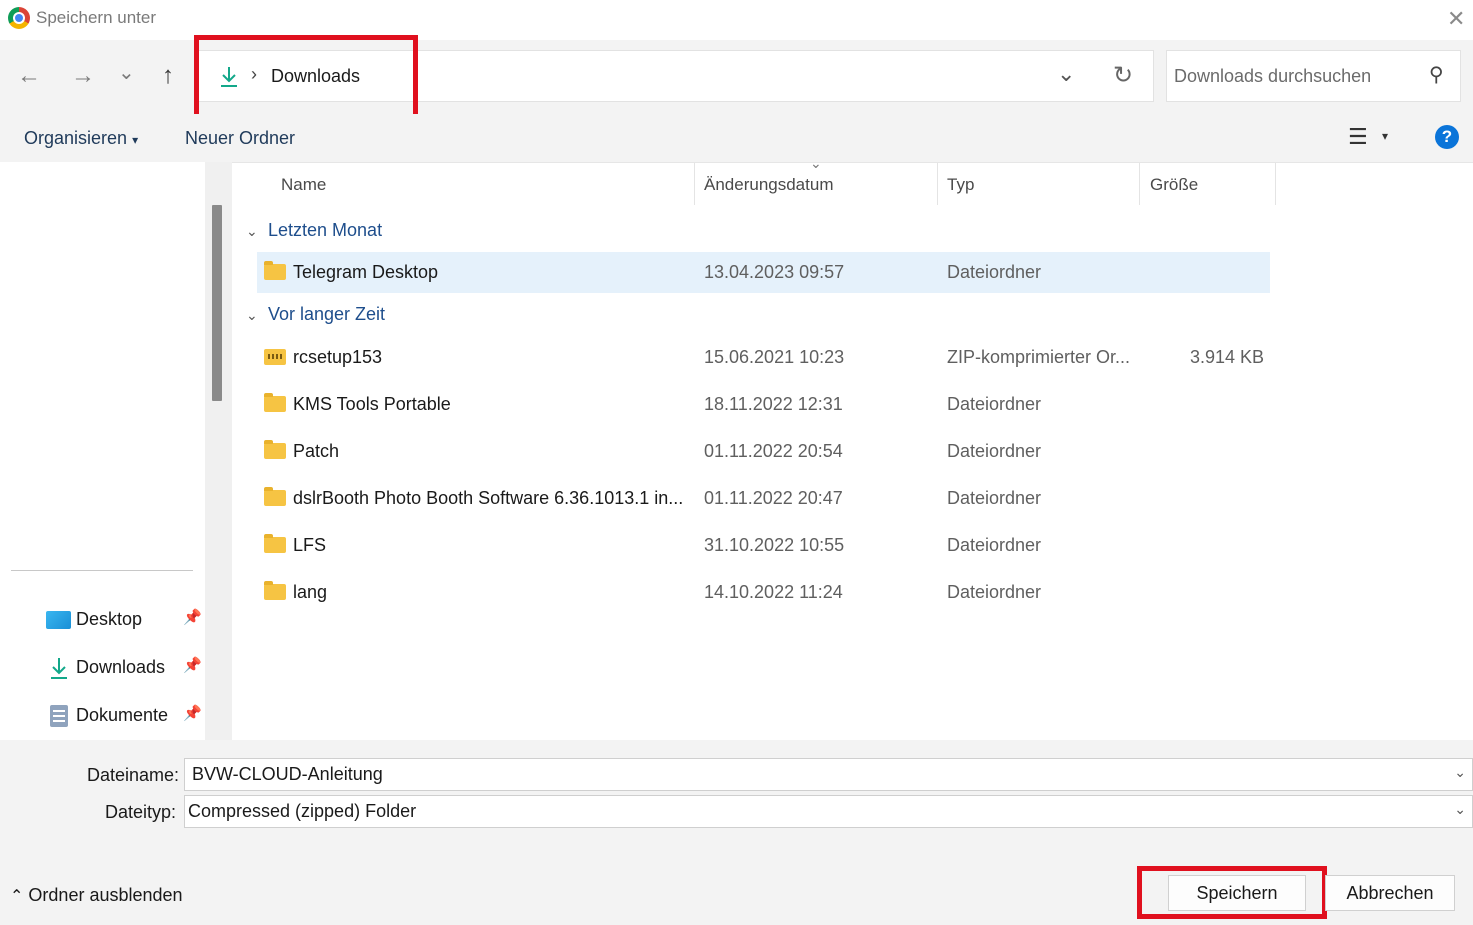 This screenshot has height=925, width=1473. Describe the element at coordinates (17, 896) in the screenshot. I see `chevron-up-icon: ⌃` at that location.